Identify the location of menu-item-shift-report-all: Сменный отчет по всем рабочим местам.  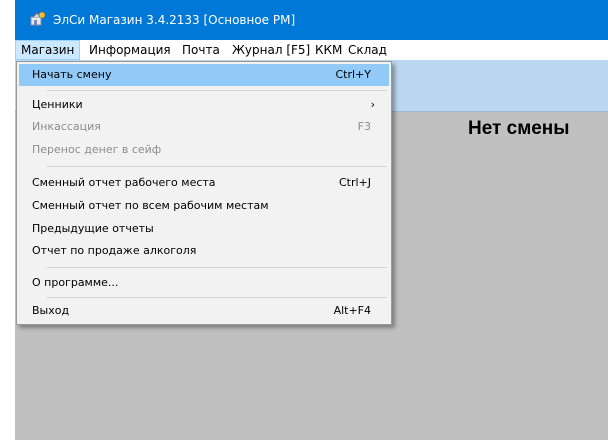
(204, 206).